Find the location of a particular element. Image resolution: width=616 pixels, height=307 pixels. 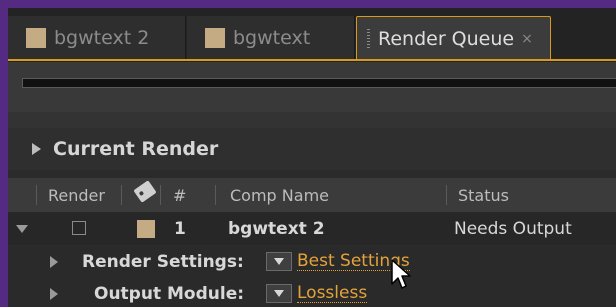

tab-bgwtext-2: bgwtext 2 is located at coordinates (97, 38).